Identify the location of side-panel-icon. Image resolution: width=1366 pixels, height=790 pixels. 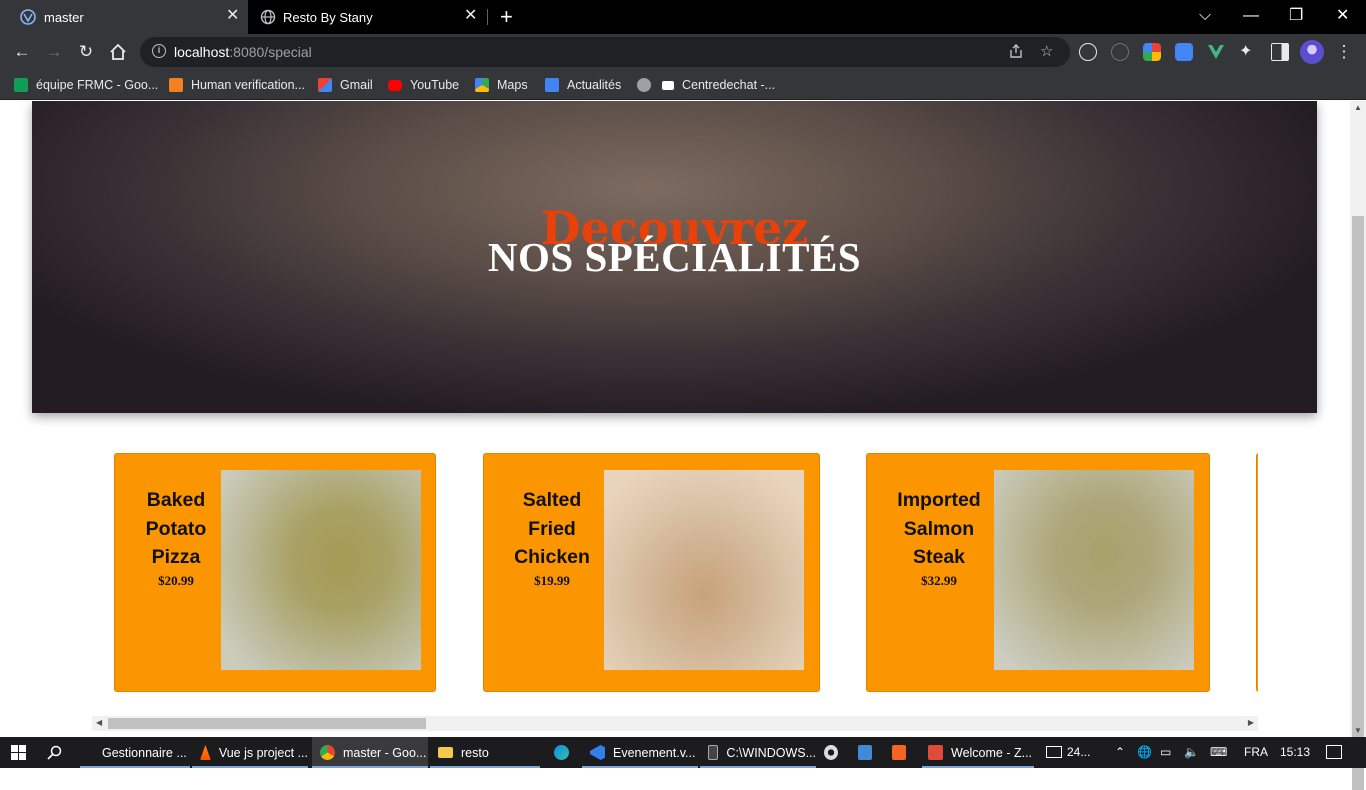
(1280, 52).